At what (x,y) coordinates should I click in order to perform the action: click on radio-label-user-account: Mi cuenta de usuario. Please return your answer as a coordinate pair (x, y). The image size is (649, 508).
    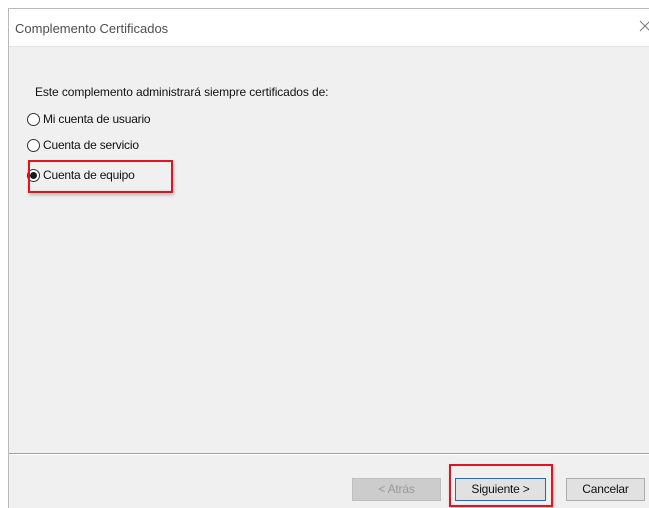
    Looking at the image, I should click on (97, 119).